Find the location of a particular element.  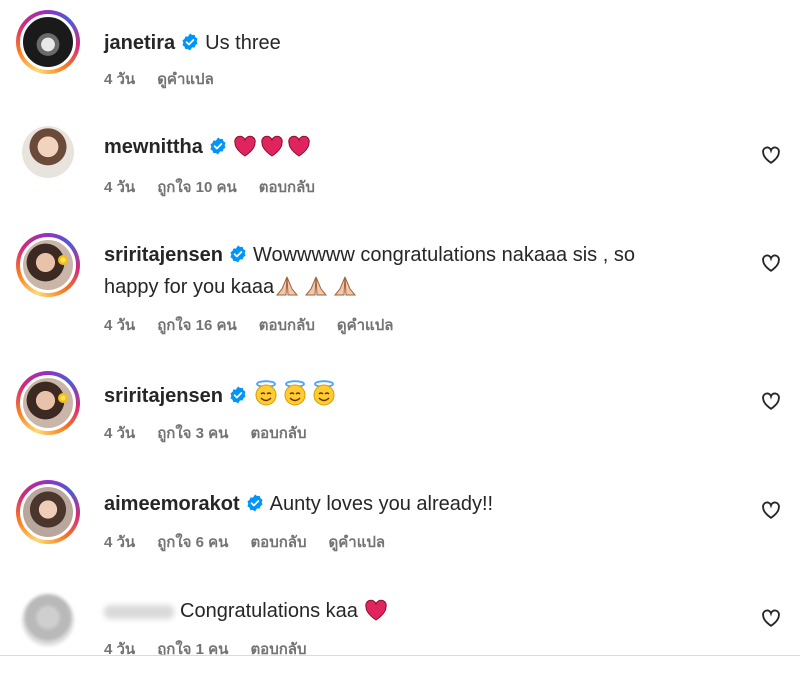

likes-count-button: ถูกใจ 16 คน is located at coordinates (197, 325).